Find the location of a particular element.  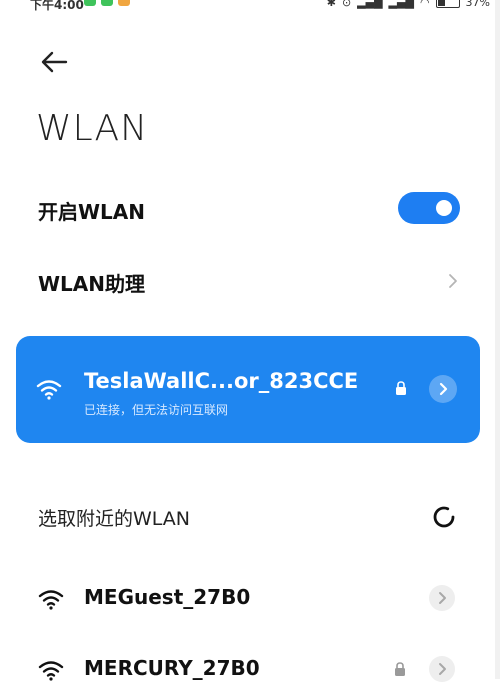

enable-wlan-toggle is located at coordinates (429, 208).